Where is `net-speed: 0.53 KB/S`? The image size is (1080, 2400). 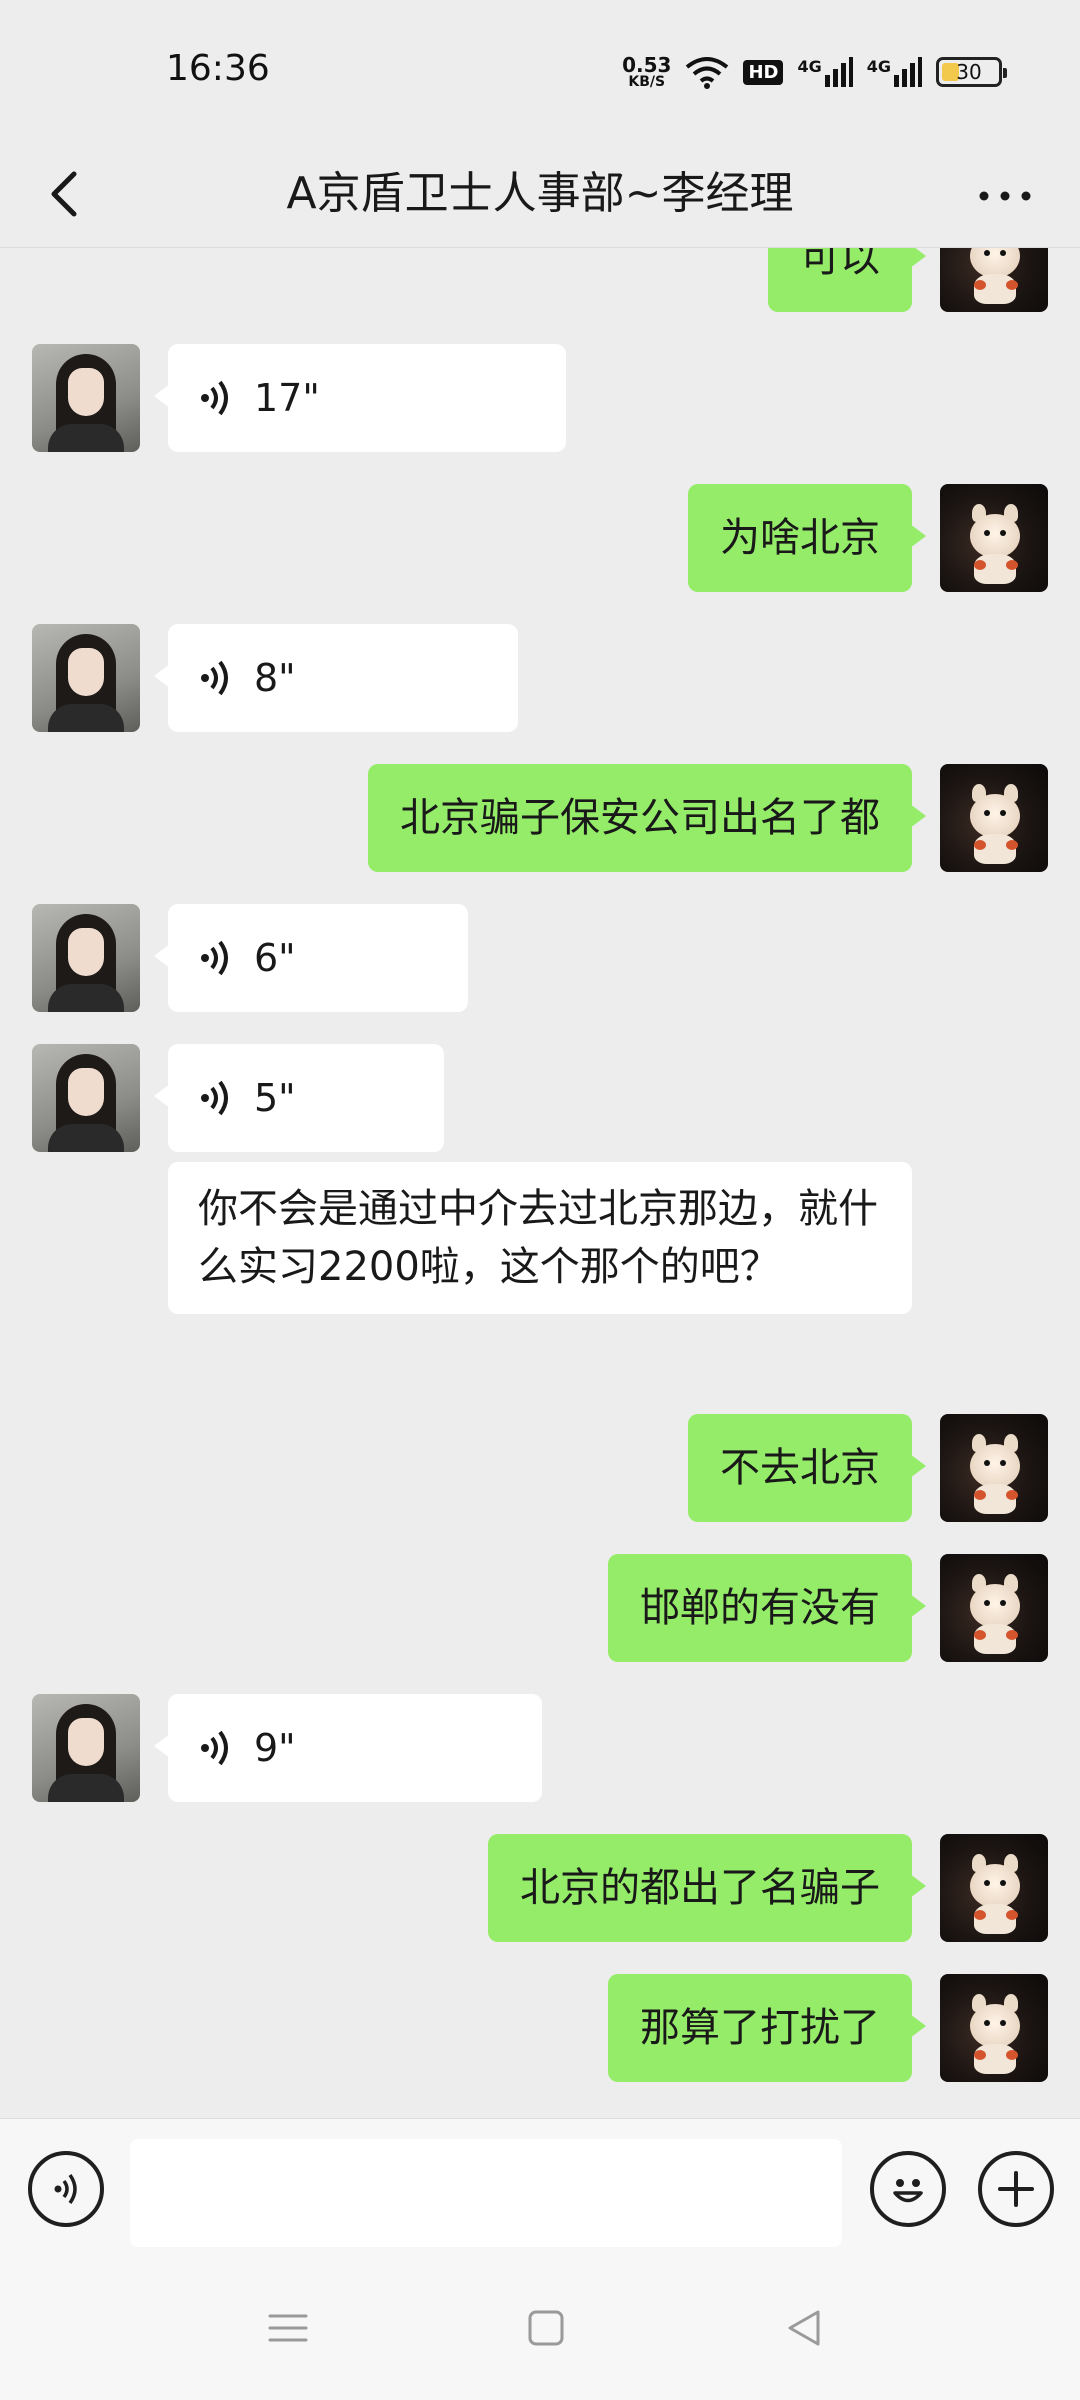
net-speed: 0.53 KB/S is located at coordinates (646, 72).